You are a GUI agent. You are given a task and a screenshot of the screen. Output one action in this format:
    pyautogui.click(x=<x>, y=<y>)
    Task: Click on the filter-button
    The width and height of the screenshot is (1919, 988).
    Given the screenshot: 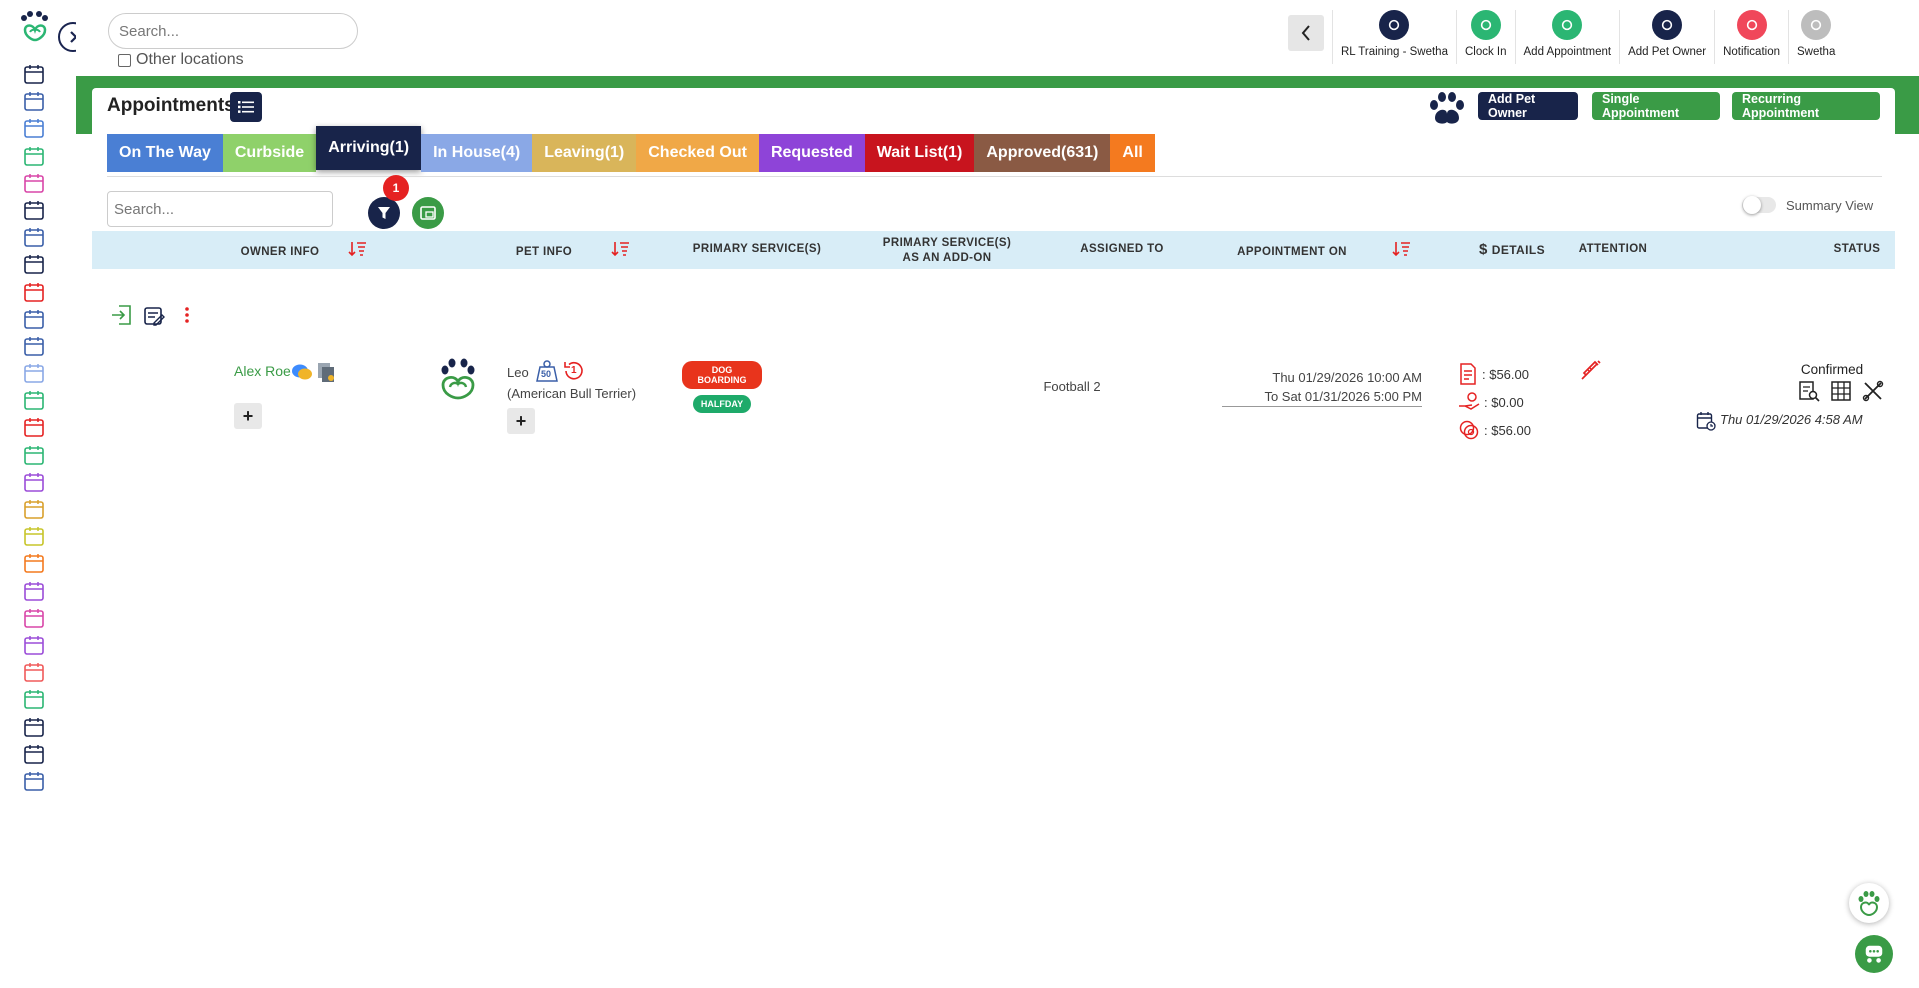 What is the action you would take?
    pyautogui.click(x=384, y=213)
    